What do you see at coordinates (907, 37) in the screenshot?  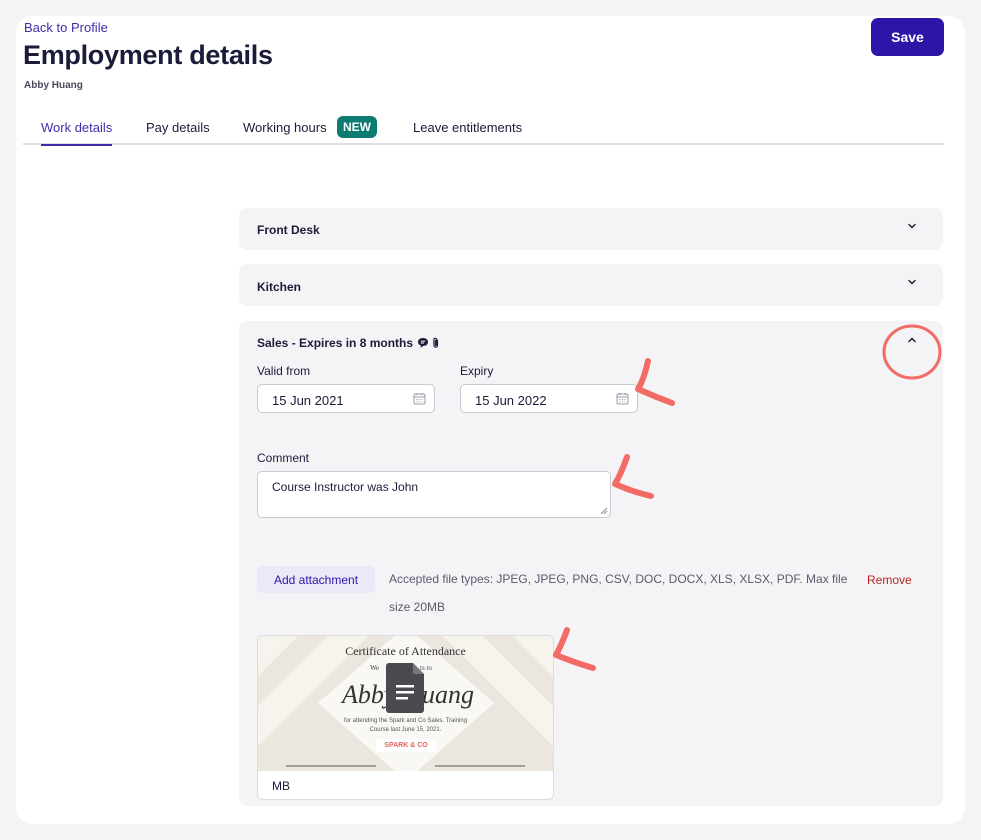 I see `save-button: Save` at bounding box center [907, 37].